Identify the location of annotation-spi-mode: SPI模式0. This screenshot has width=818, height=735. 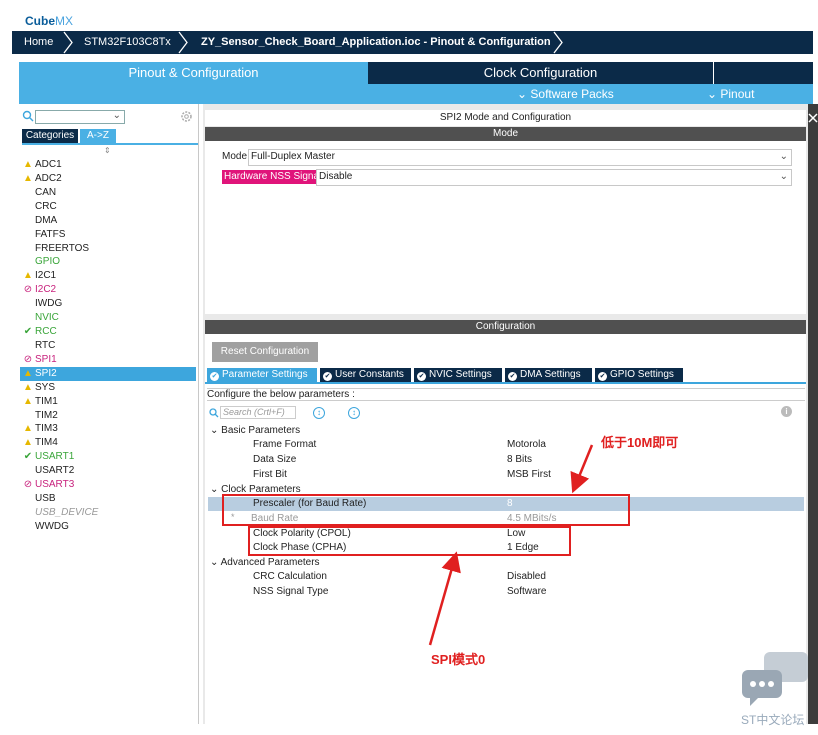
(458, 659).